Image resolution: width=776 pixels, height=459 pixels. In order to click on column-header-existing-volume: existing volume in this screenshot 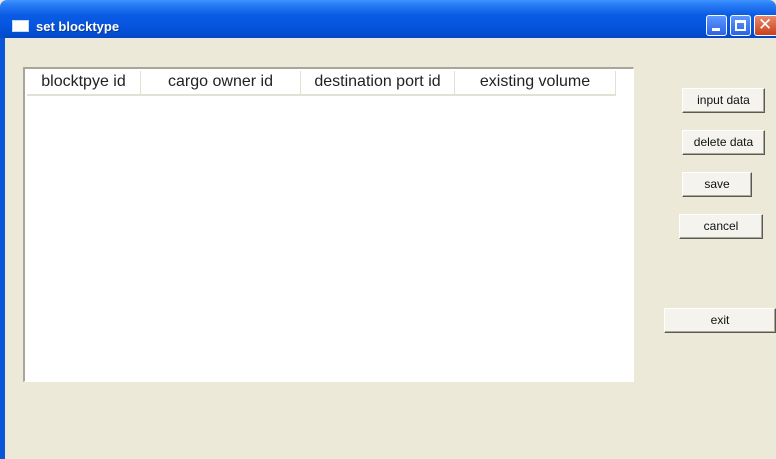, I will do `click(535, 83)`.